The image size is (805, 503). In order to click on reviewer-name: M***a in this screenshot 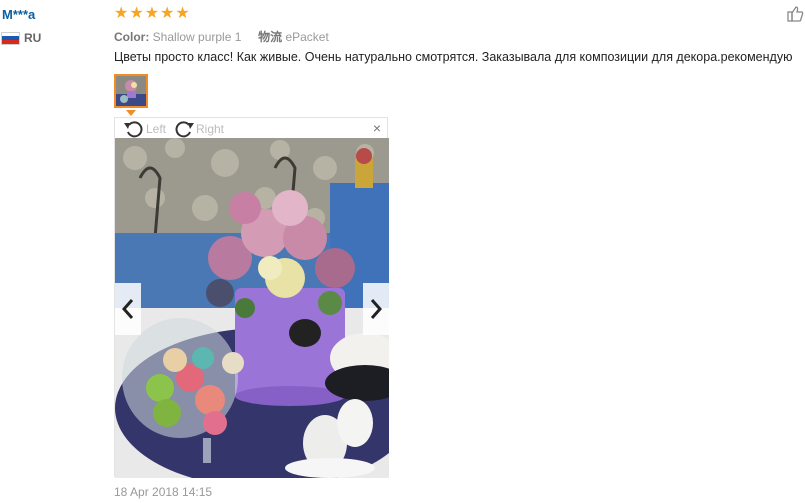, I will do `click(19, 14)`.